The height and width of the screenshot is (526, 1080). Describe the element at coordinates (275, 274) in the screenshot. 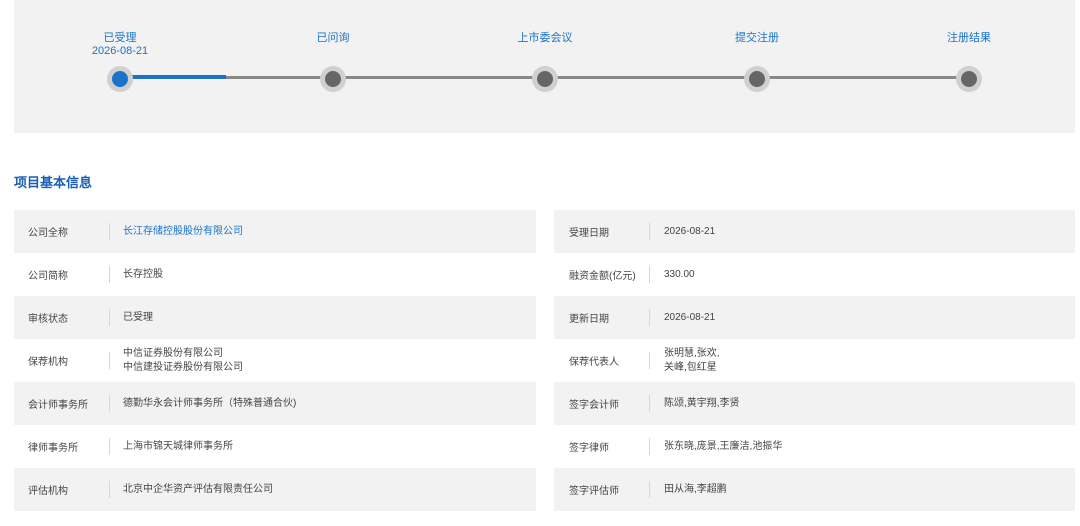

I see `info-row-short-name: 公司简称 长存控股` at that location.